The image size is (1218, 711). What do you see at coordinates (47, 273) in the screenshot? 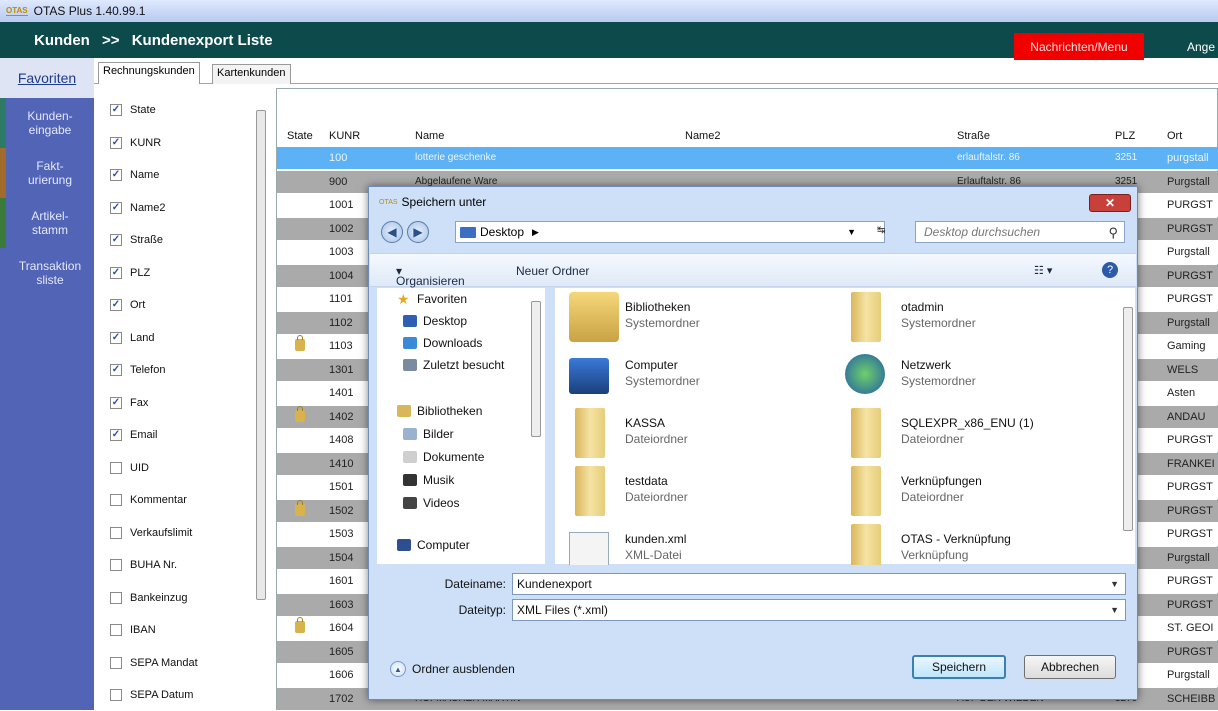
I see `nav-transaktionsliste: Transaktion sliste` at bounding box center [47, 273].